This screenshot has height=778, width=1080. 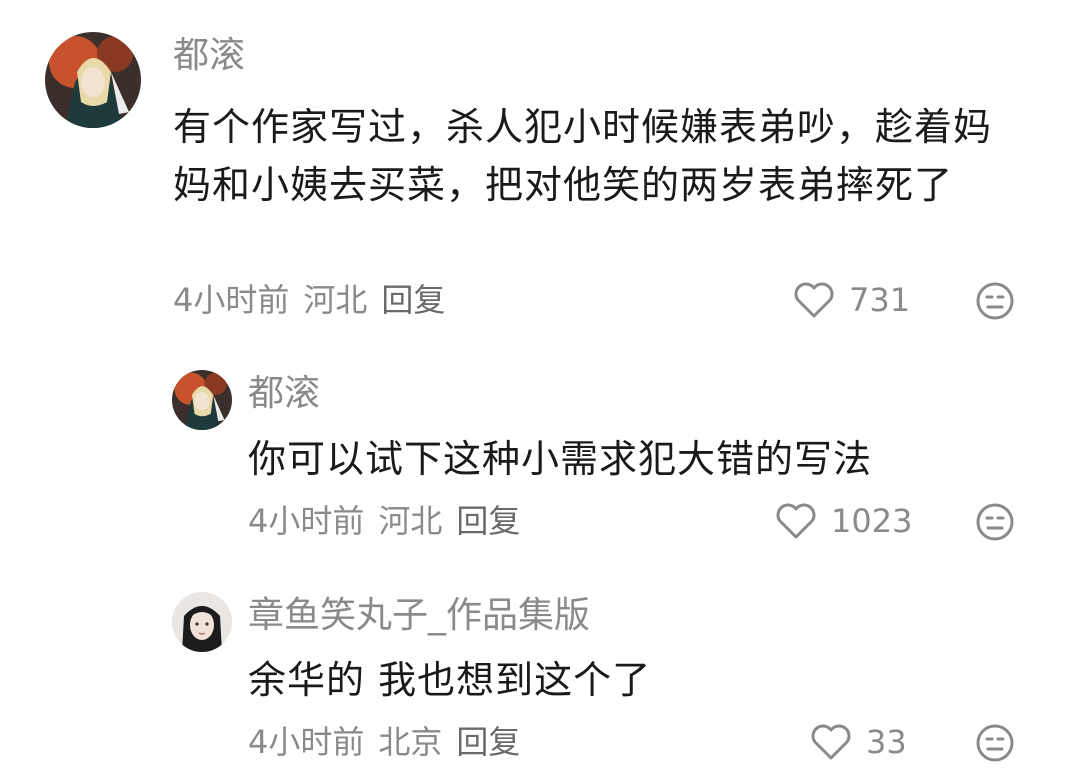 I want to click on like-button: 1023, so click(x=843, y=521).